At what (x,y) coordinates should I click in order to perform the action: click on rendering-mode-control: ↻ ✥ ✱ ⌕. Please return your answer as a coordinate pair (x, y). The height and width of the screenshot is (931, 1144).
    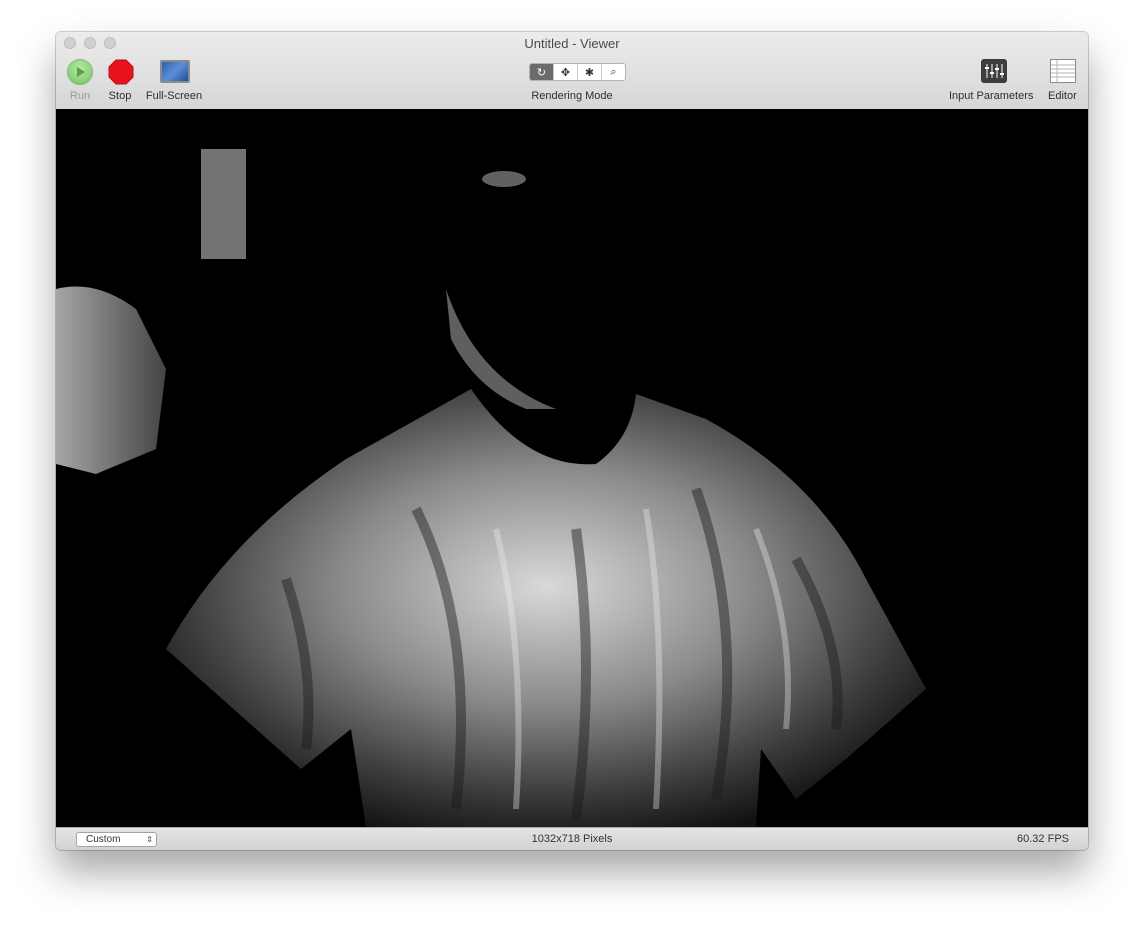
    Looking at the image, I should click on (577, 72).